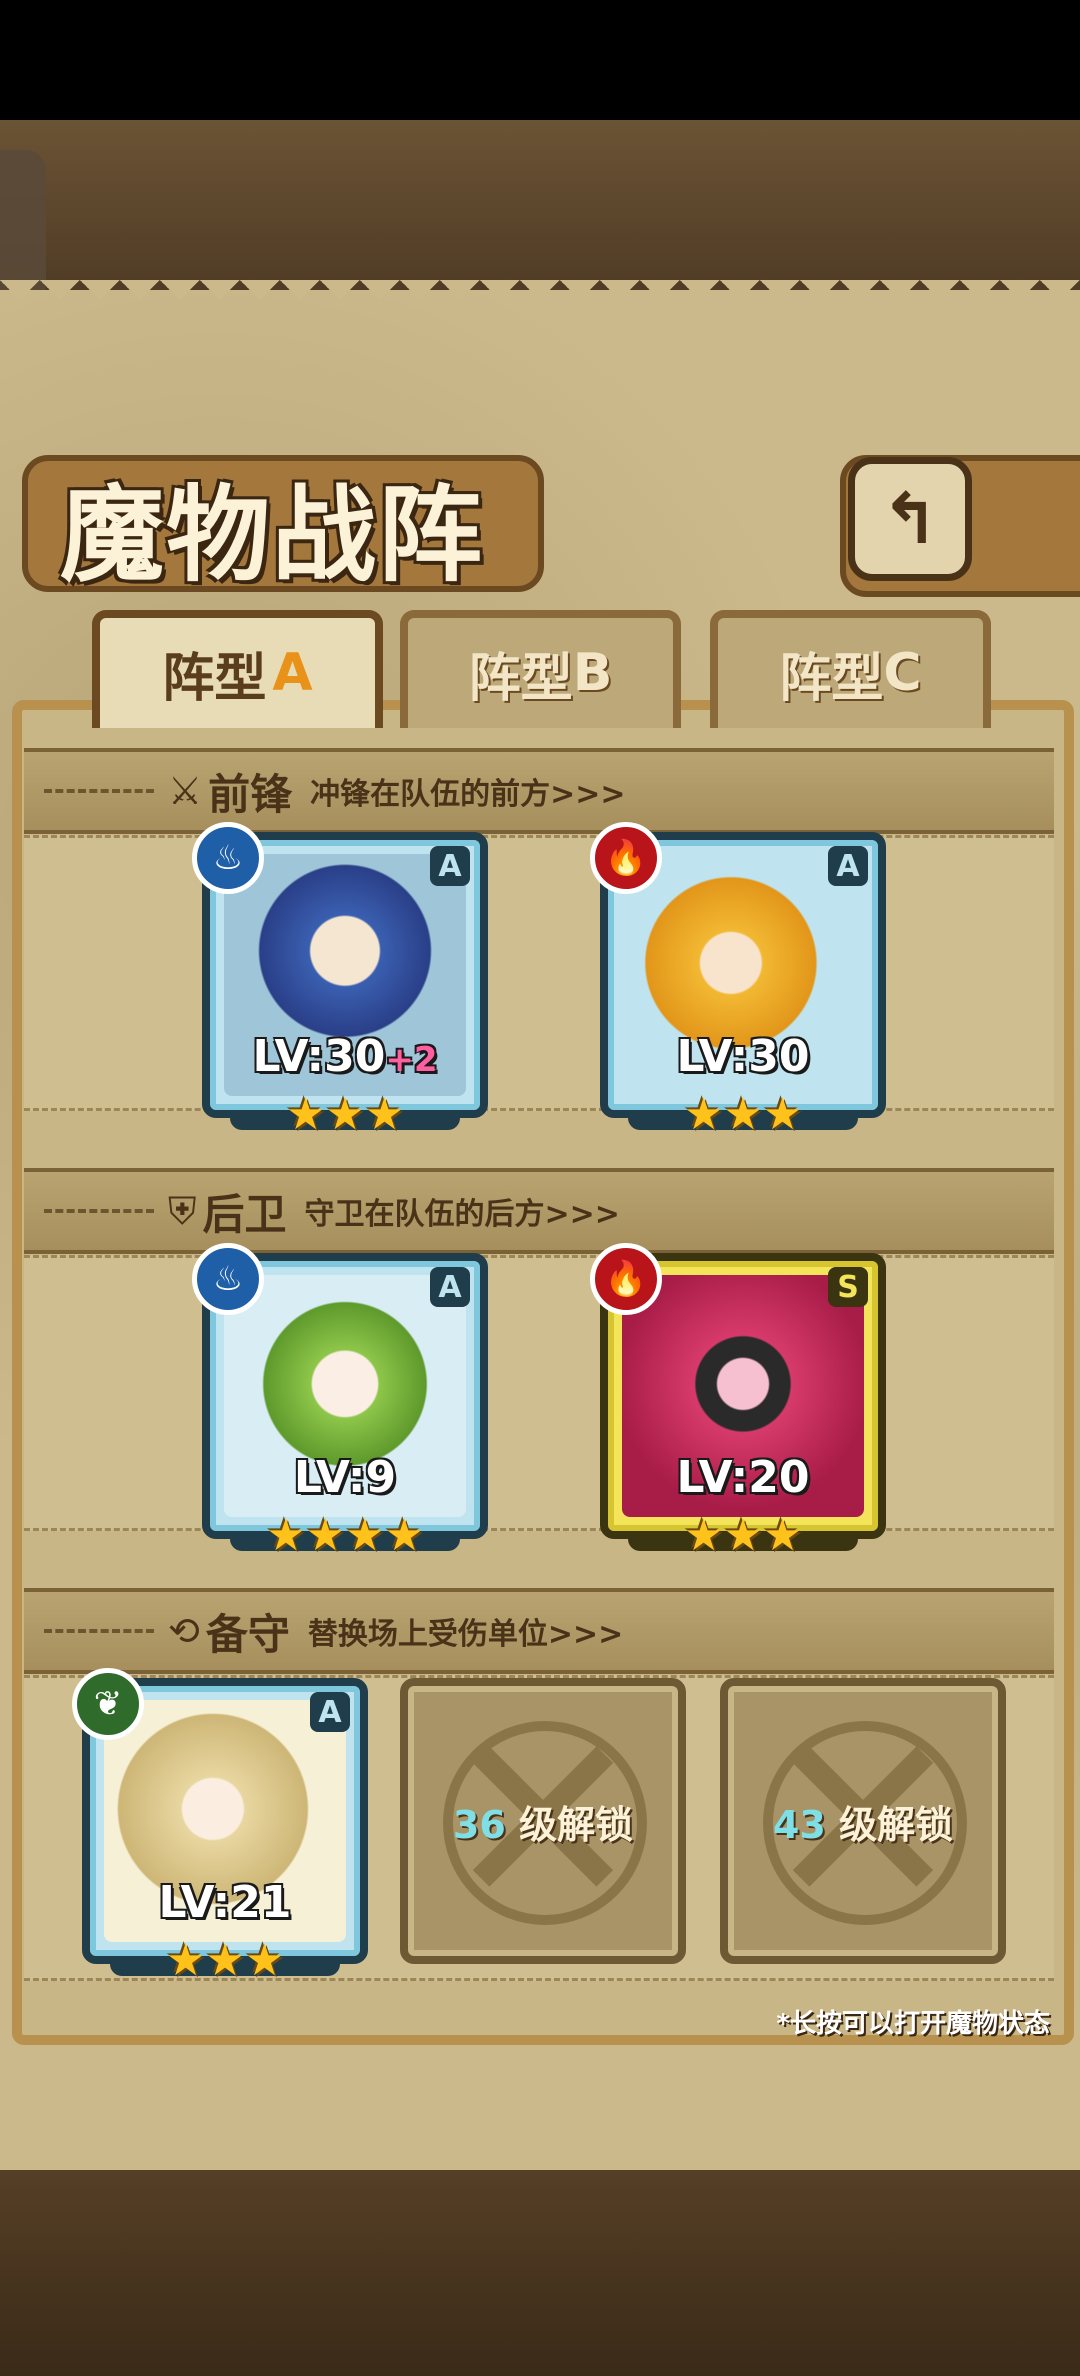 The image size is (1080, 2376). What do you see at coordinates (345, 1535) in the screenshot?
I see `star-rating: ★★★★` at bounding box center [345, 1535].